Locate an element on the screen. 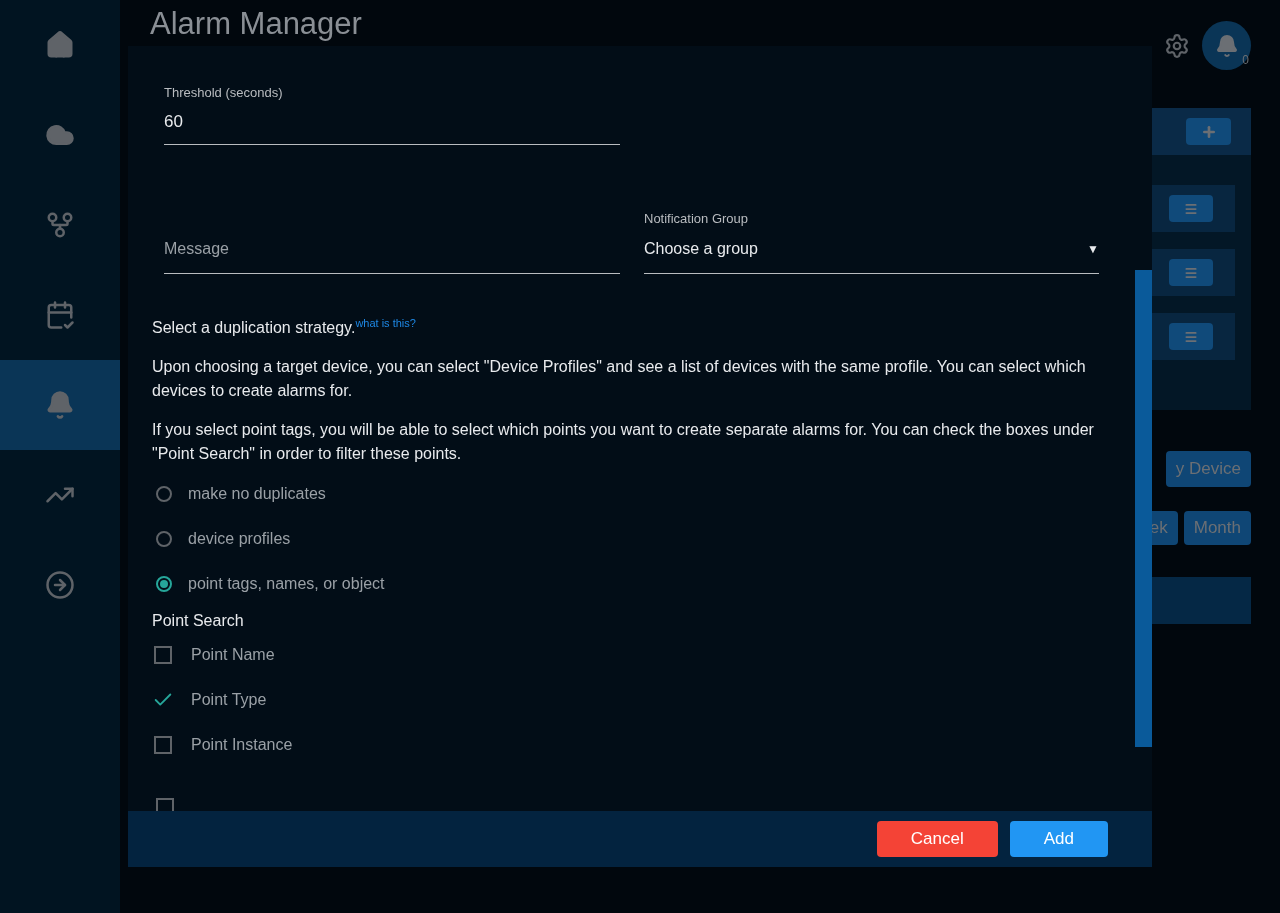 The height and width of the screenshot is (913, 1280). sidebar-item is located at coordinates (60, 405).